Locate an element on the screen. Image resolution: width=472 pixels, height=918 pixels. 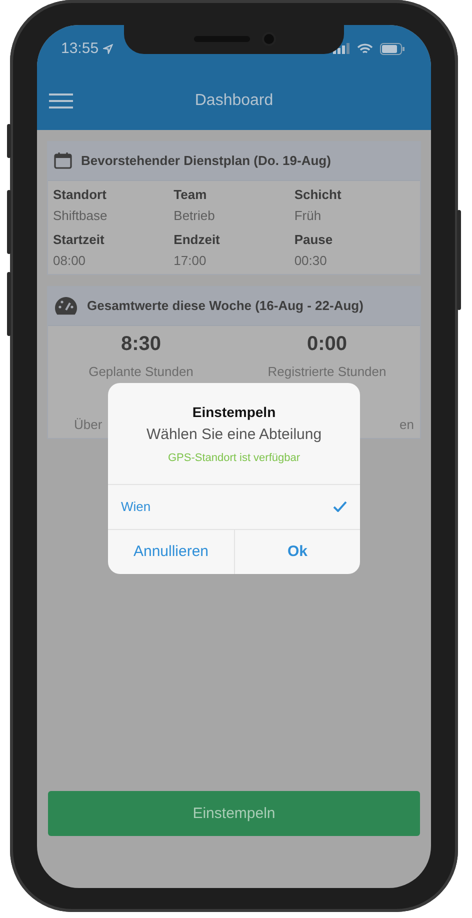
stat-value: 8:30 is located at coordinates (141, 344).